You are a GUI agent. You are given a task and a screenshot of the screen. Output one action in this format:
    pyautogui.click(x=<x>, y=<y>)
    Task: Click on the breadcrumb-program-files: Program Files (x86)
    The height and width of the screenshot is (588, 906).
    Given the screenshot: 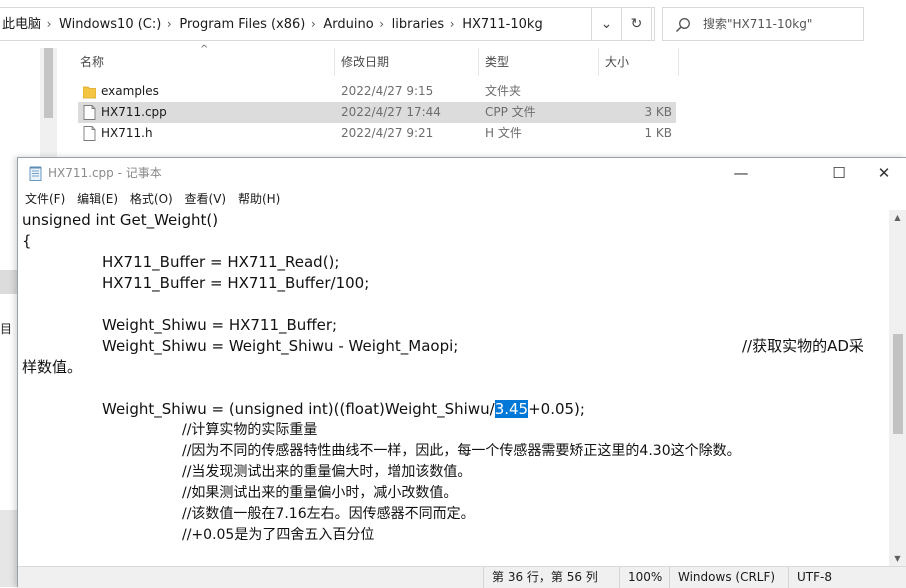 What is the action you would take?
    pyautogui.click(x=241, y=25)
    